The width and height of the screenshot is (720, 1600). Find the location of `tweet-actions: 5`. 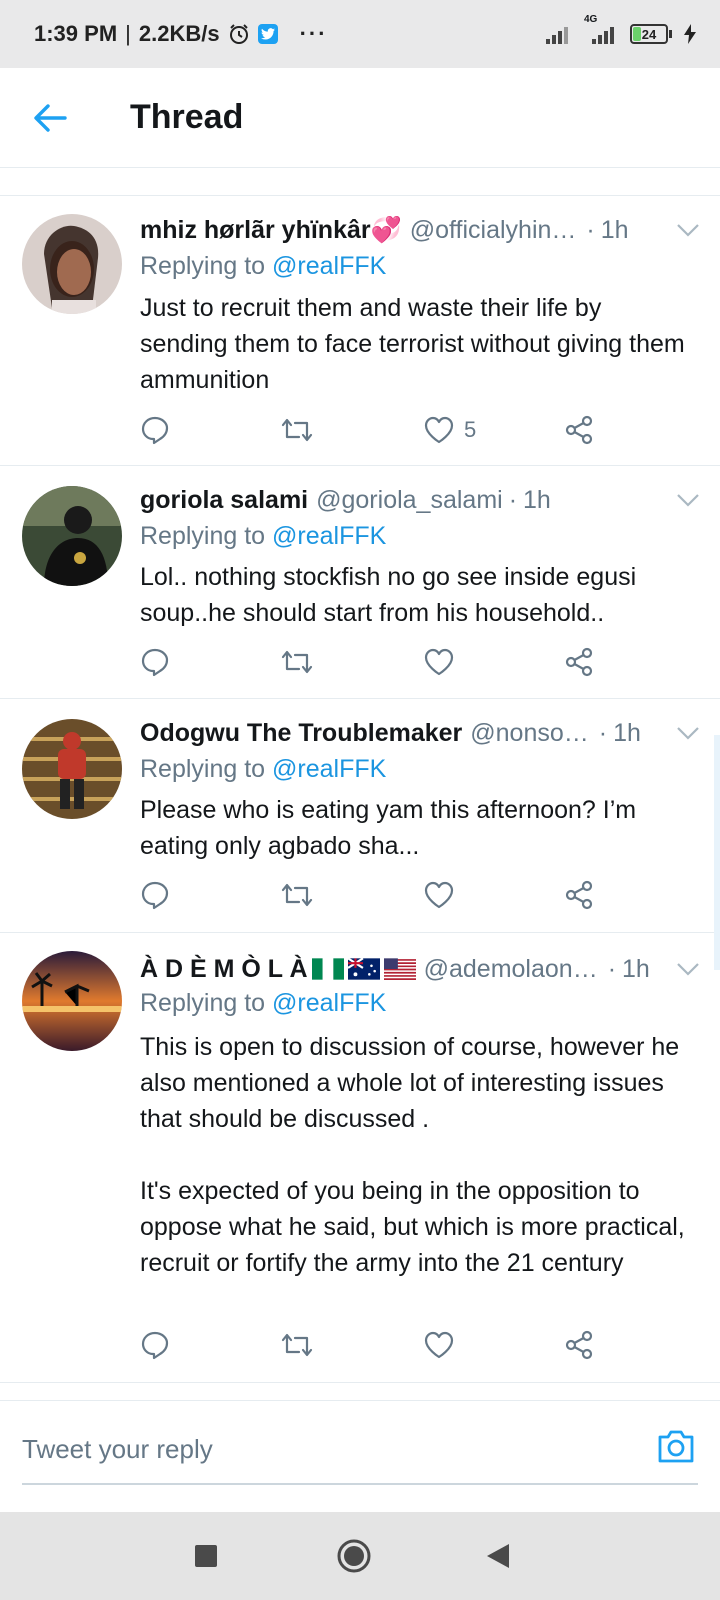

tweet-actions: 5 is located at coordinates (380, 430).